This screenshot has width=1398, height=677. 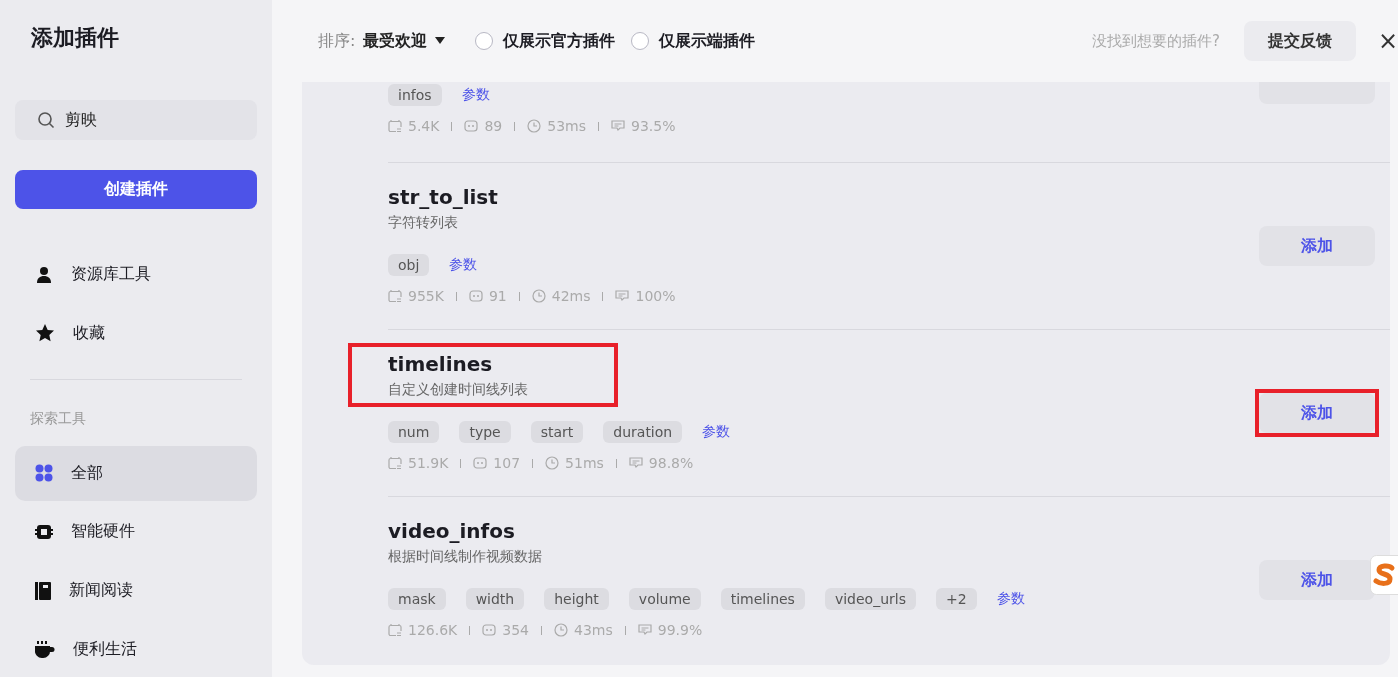 What do you see at coordinates (664, 599) in the screenshot?
I see `param-tag: volume` at bounding box center [664, 599].